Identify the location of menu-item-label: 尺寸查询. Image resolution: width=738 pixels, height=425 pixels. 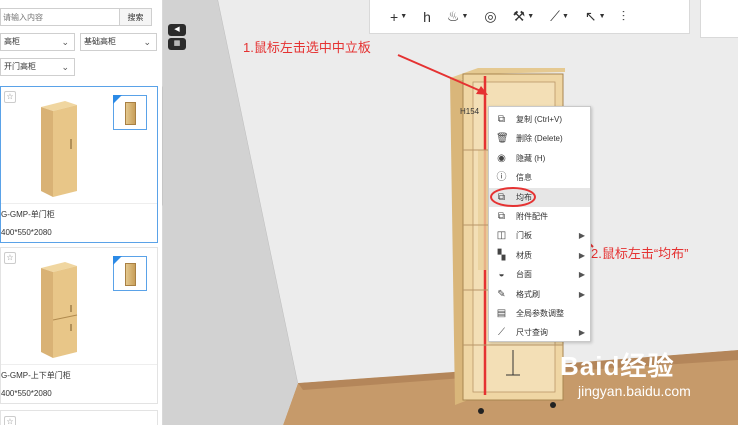
(532, 333).